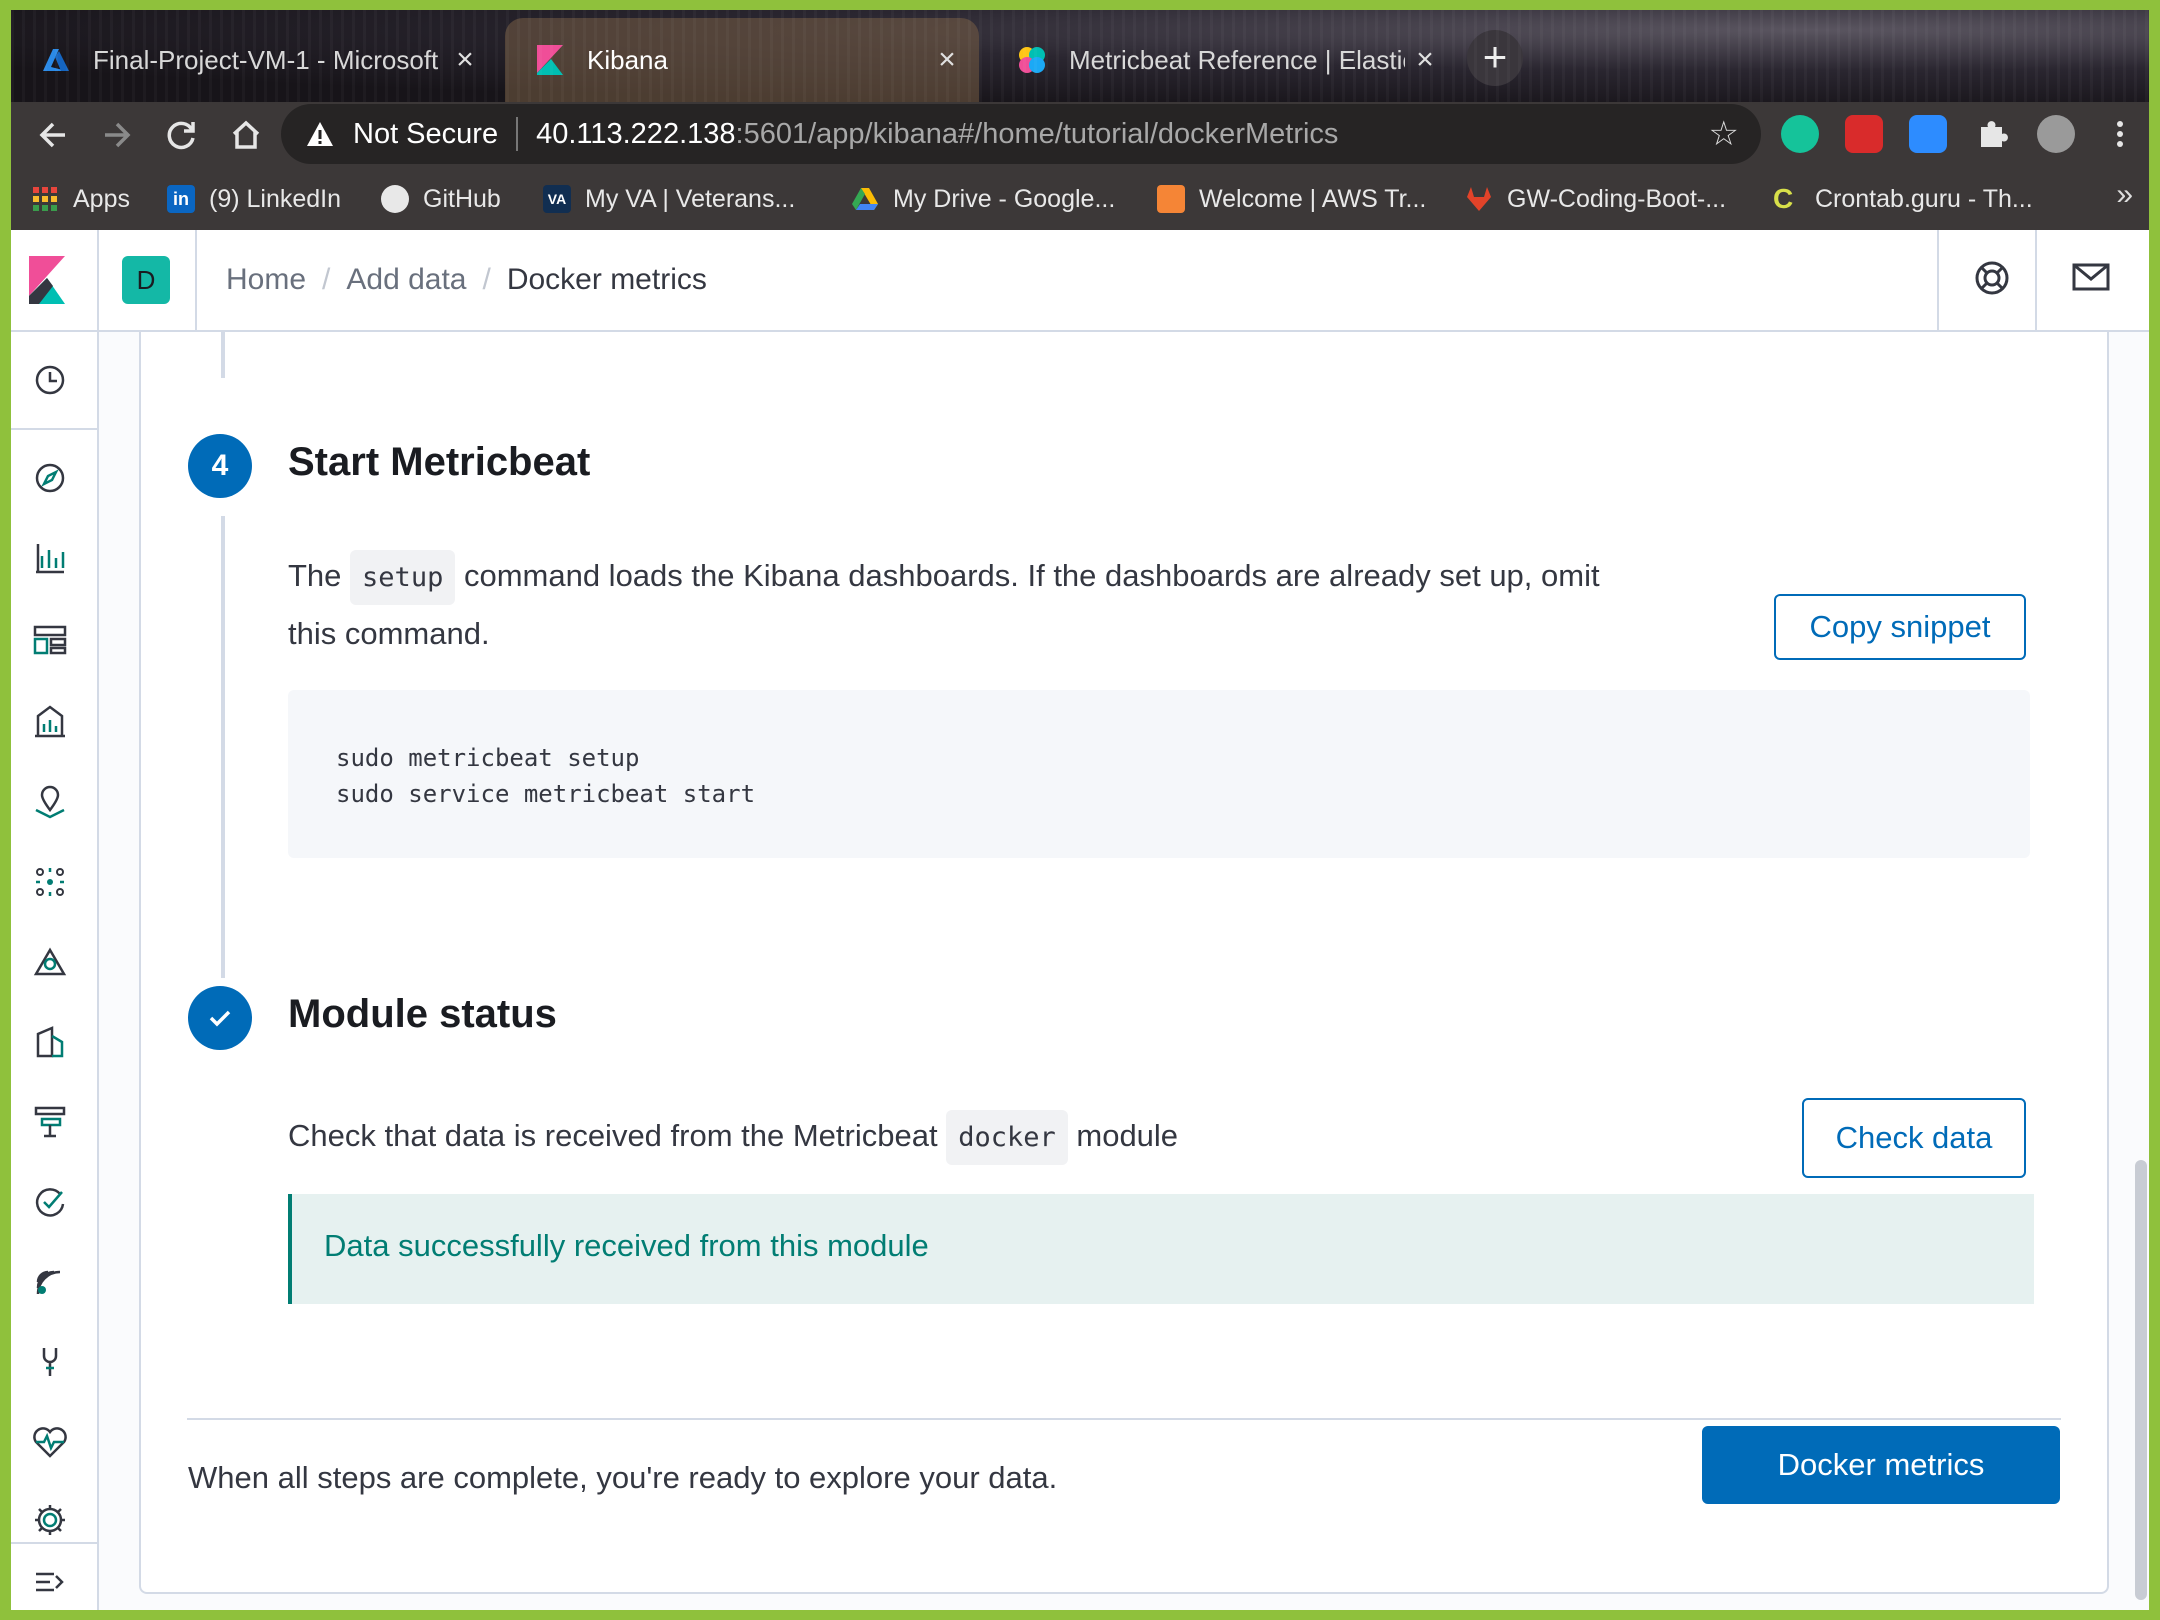  What do you see at coordinates (462, 198) in the screenshot?
I see `bookmark-label: GitHub` at bounding box center [462, 198].